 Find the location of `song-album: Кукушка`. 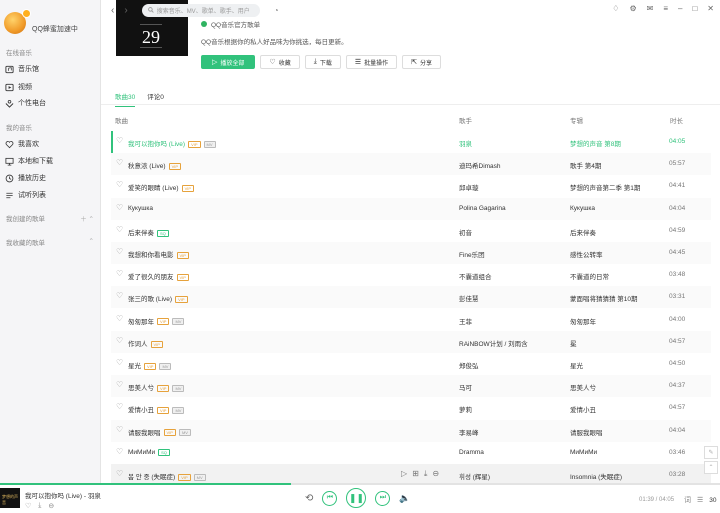

song-album: Кукушка is located at coordinates (582, 208).